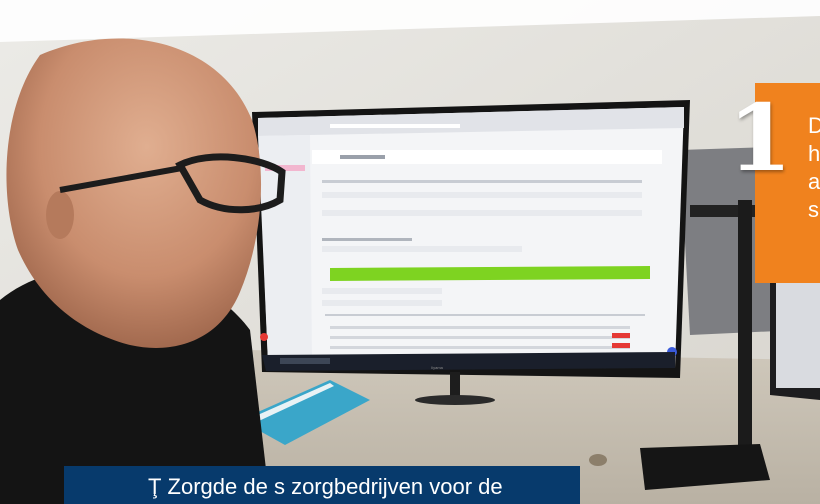 Image resolution: width=820 pixels, height=504 pixels. Describe the element at coordinates (325, 486) in the screenshot. I see `caption-text: Ţ Zorgde de s zorgbedrijven voor de` at that location.